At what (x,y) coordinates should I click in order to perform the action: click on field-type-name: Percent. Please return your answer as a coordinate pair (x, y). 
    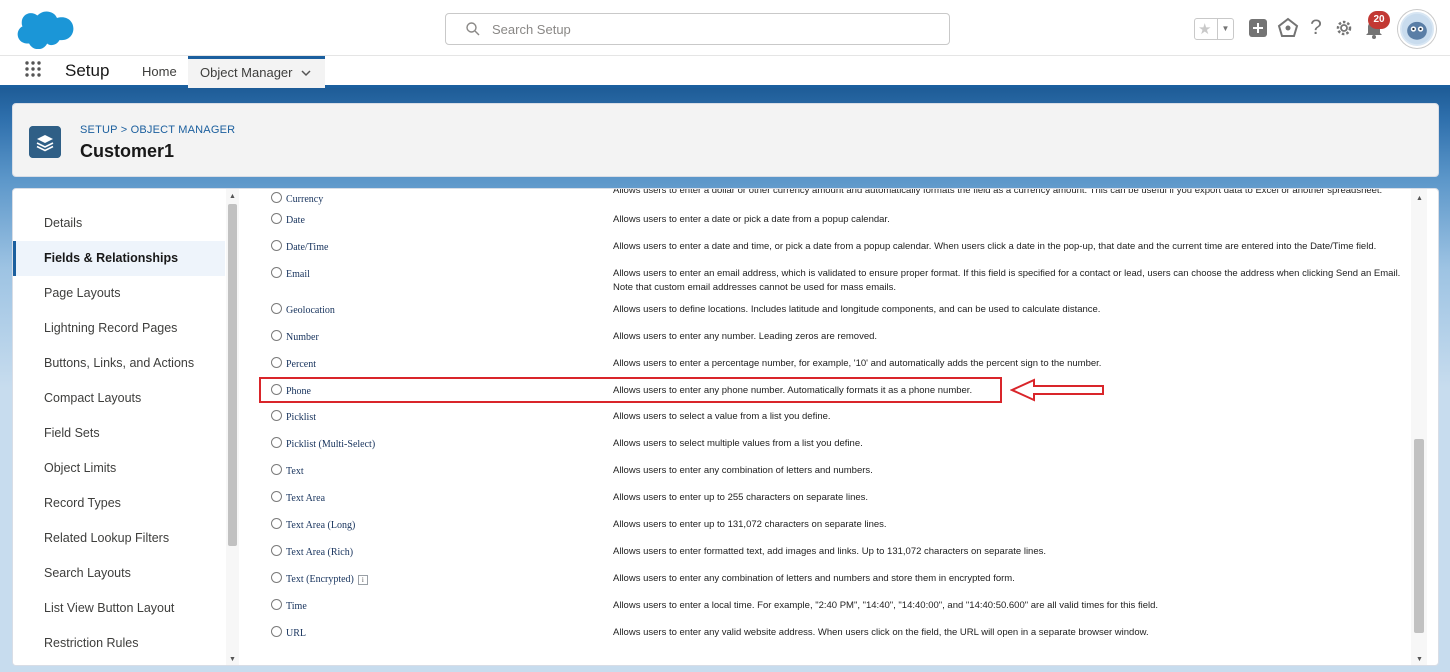
    Looking at the image, I should click on (301, 364).